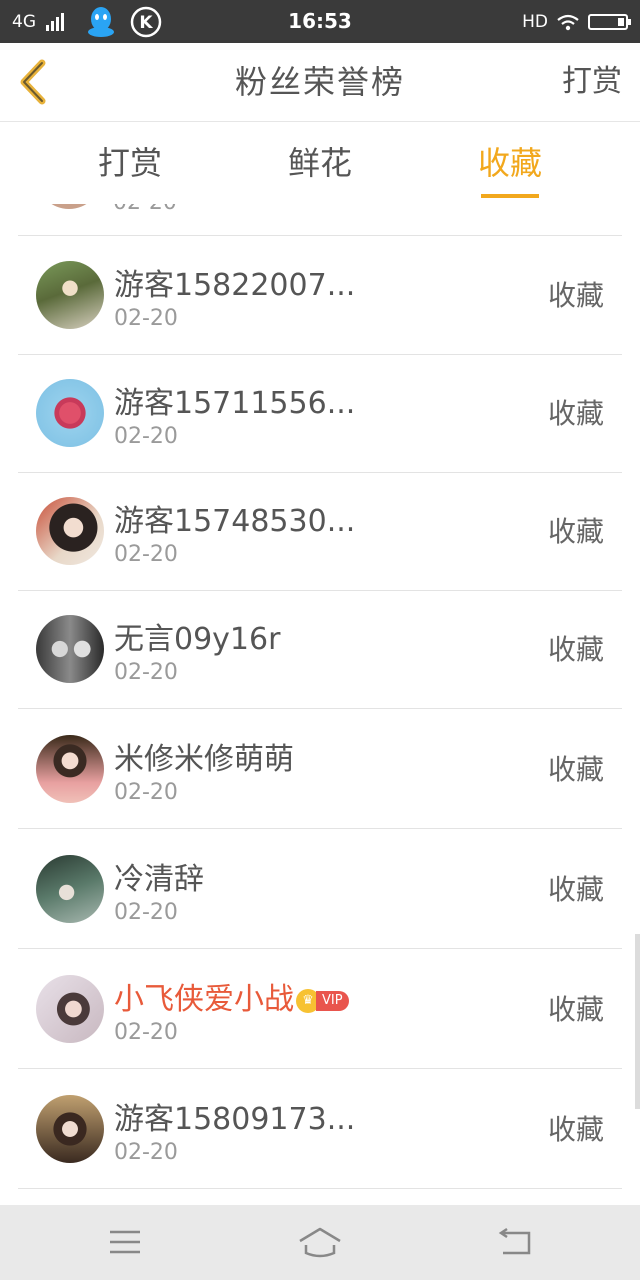  I want to click on status-bar: 4G K 16:53 HD, so click(320, 21).